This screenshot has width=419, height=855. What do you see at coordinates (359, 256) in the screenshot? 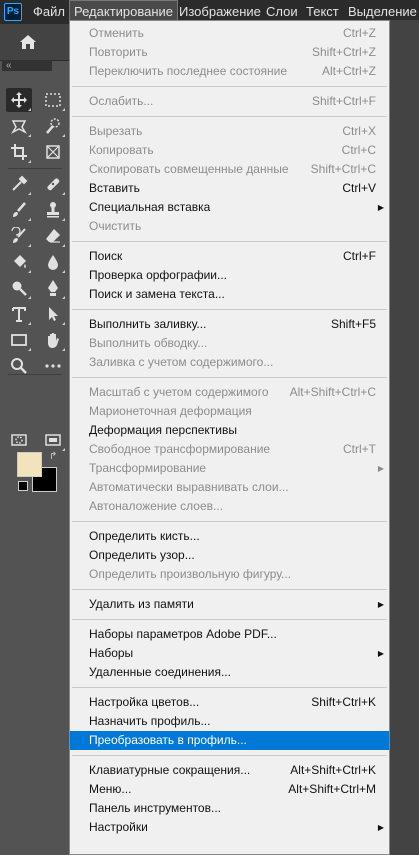
I see `menu-item-shortcut: Ctrl+F` at bounding box center [359, 256].